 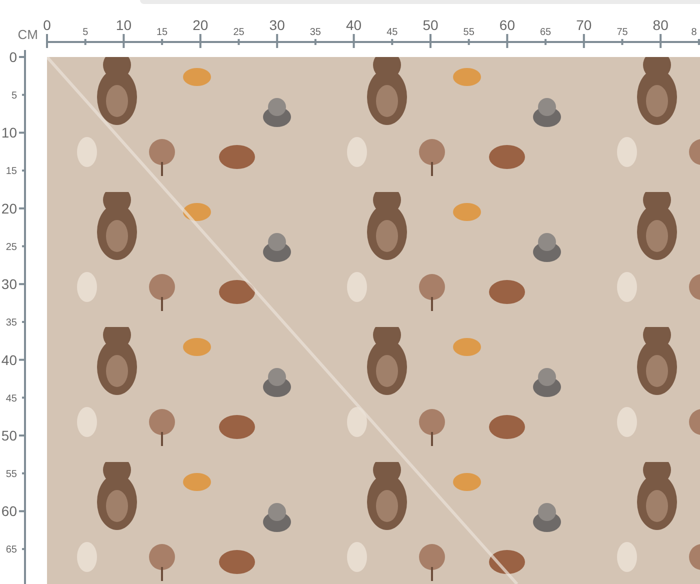 What do you see at coordinates (28, 34) in the screenshot?
I see `unit-label: CM` at bounding box center [28, 34].